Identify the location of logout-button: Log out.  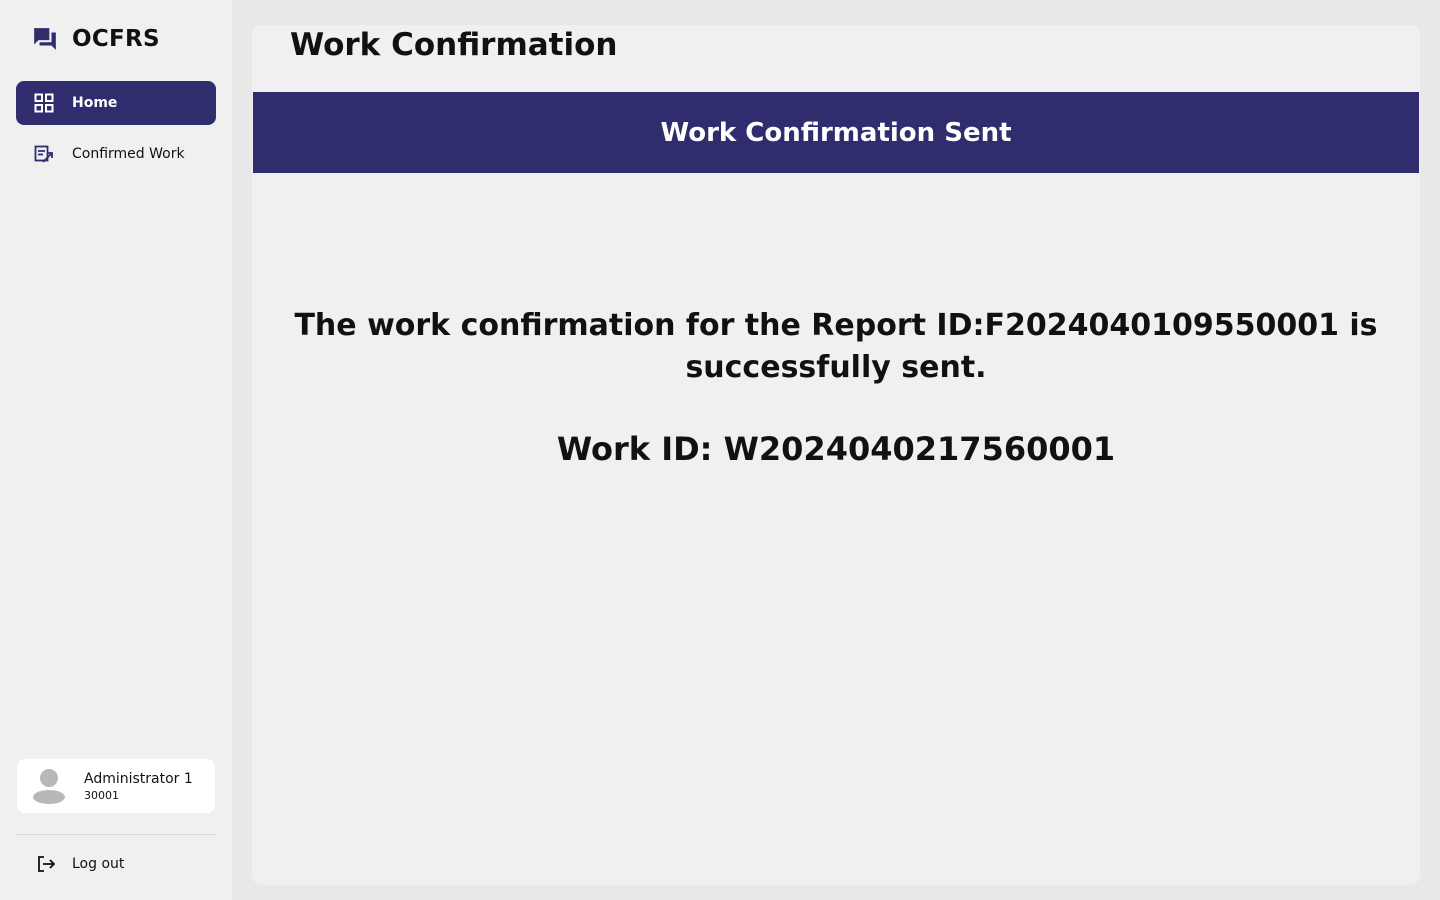
(80, 864).